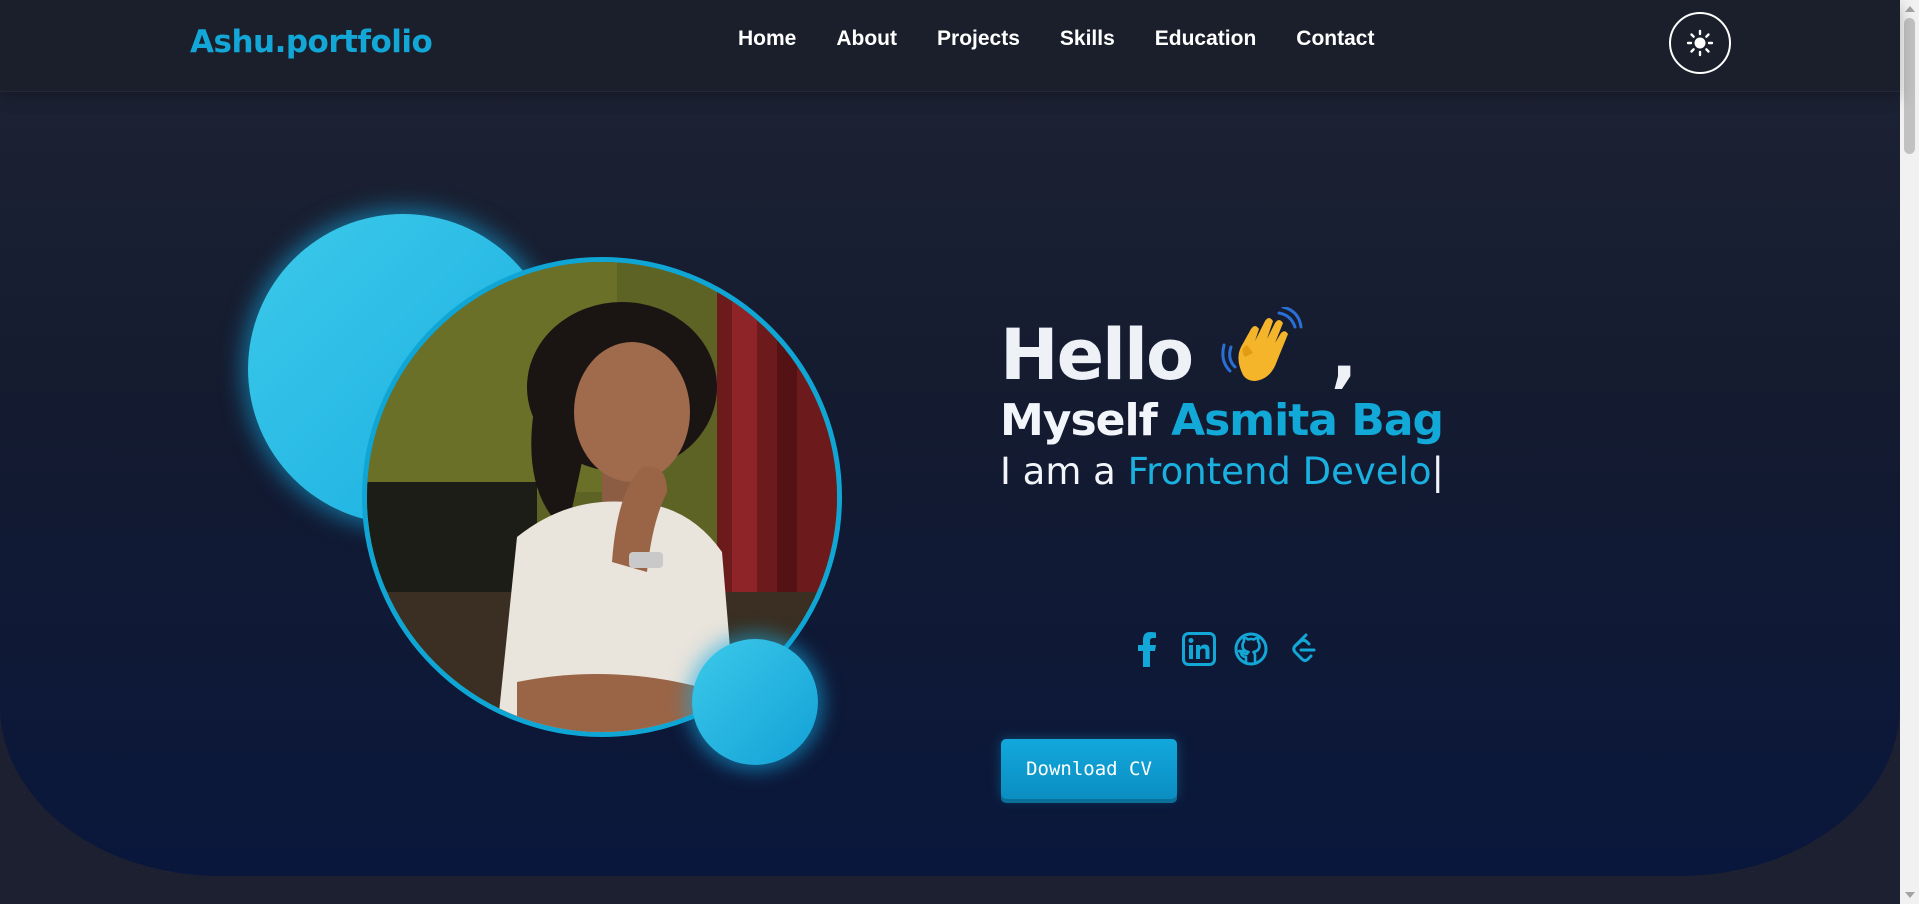 This screenshot has width=1919, height=904. I want to click on nav-item-contact: Contact, so click(1335, 39).